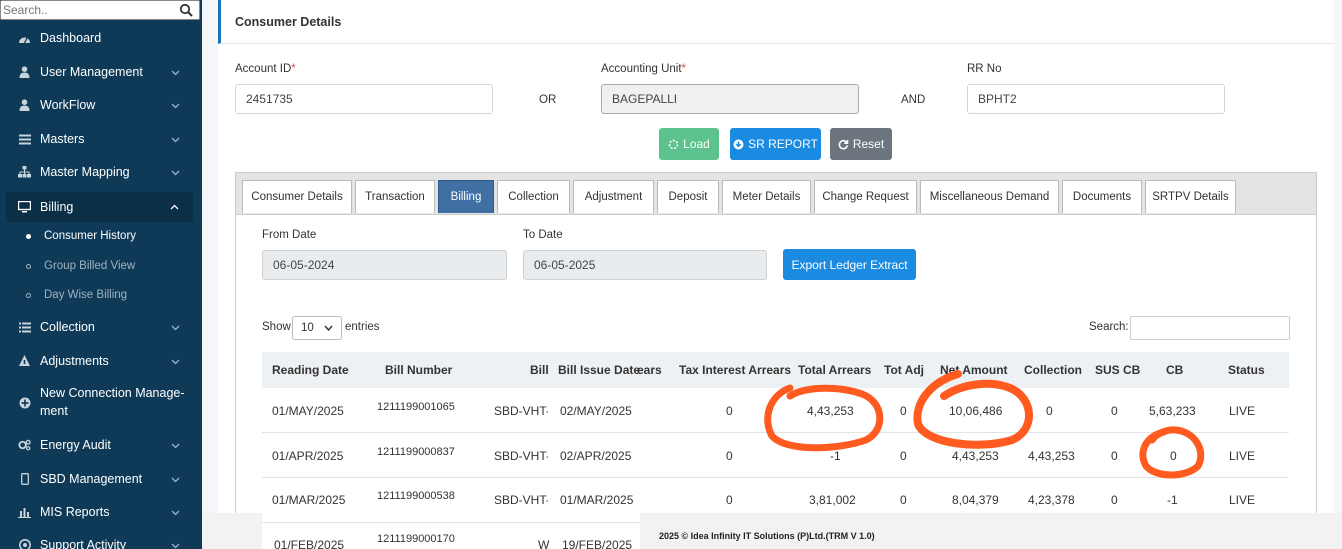 The height and width of the screenshot is (549, 1342). What do you see at coordinates (1173, 456) in the screenshot?
I see `cell-cb: 0` at bounding box center [1173, 456].